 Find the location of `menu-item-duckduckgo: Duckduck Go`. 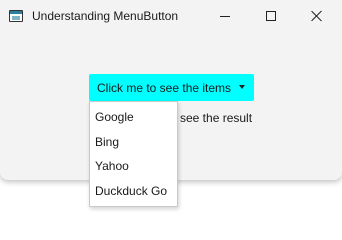

menu-item-duckduckgo: Duckduck Go is located at coordinates (133, 191).